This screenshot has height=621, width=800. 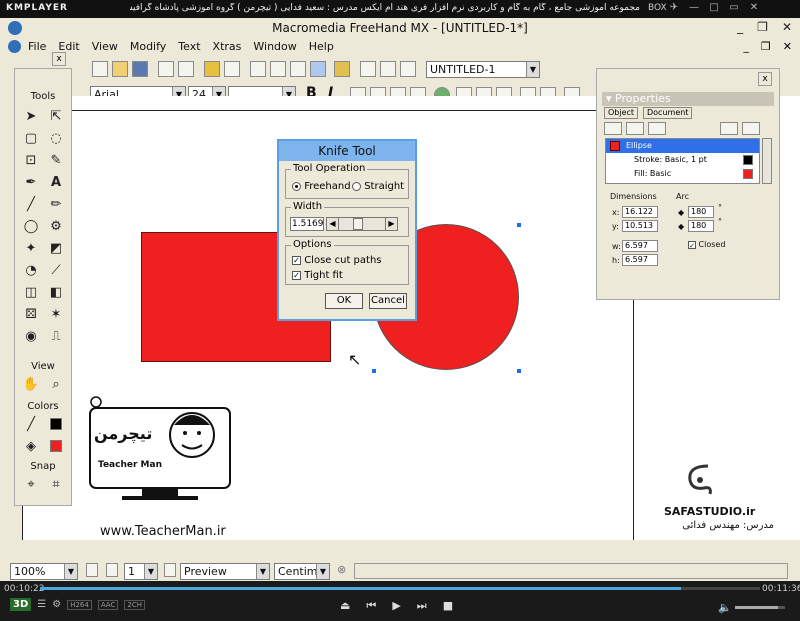 I want to click on h-input: 6.597, so click(x=640, y=260).